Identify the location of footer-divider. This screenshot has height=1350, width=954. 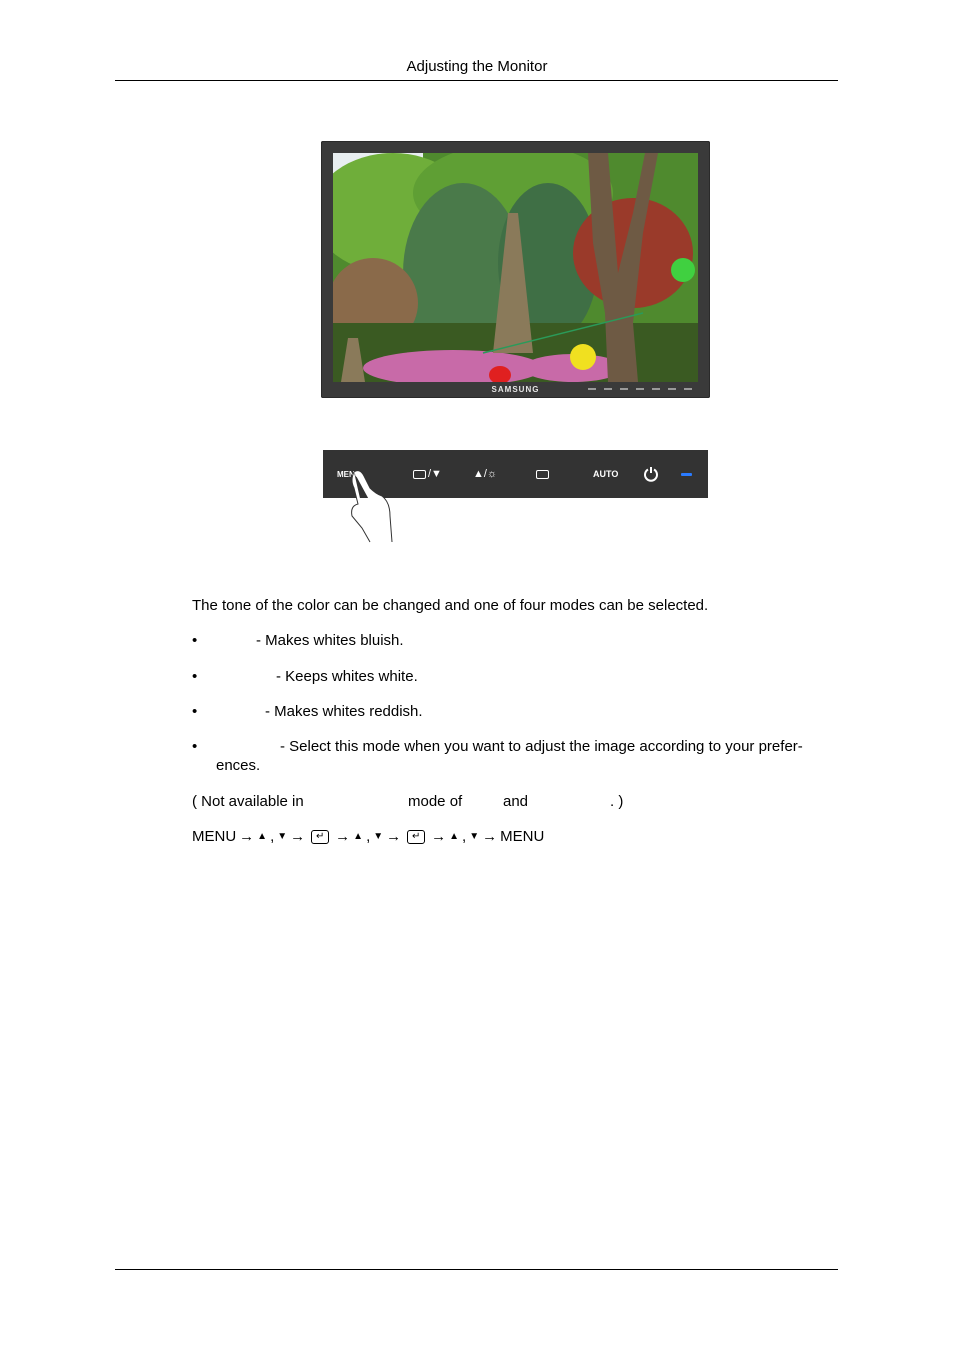
(476, 1269).